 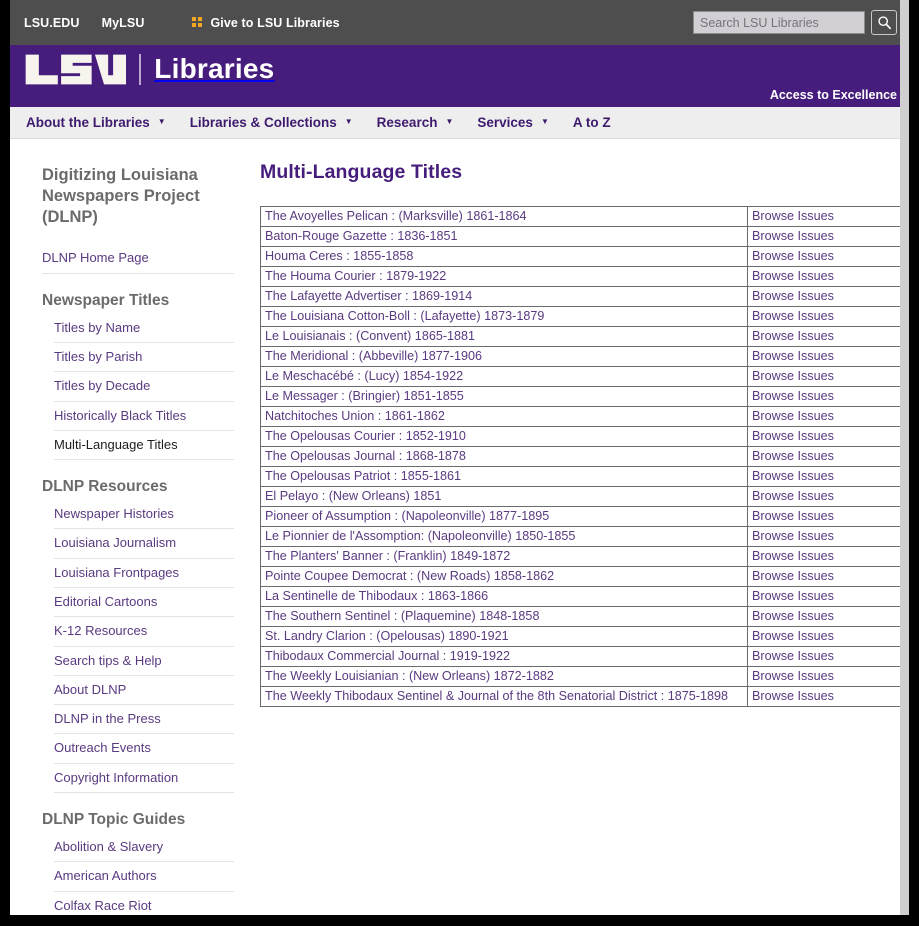 I want to click on sidebar-item-louisiana-frontpages: Louisiana Frontpages, so click(x=144, y=573).